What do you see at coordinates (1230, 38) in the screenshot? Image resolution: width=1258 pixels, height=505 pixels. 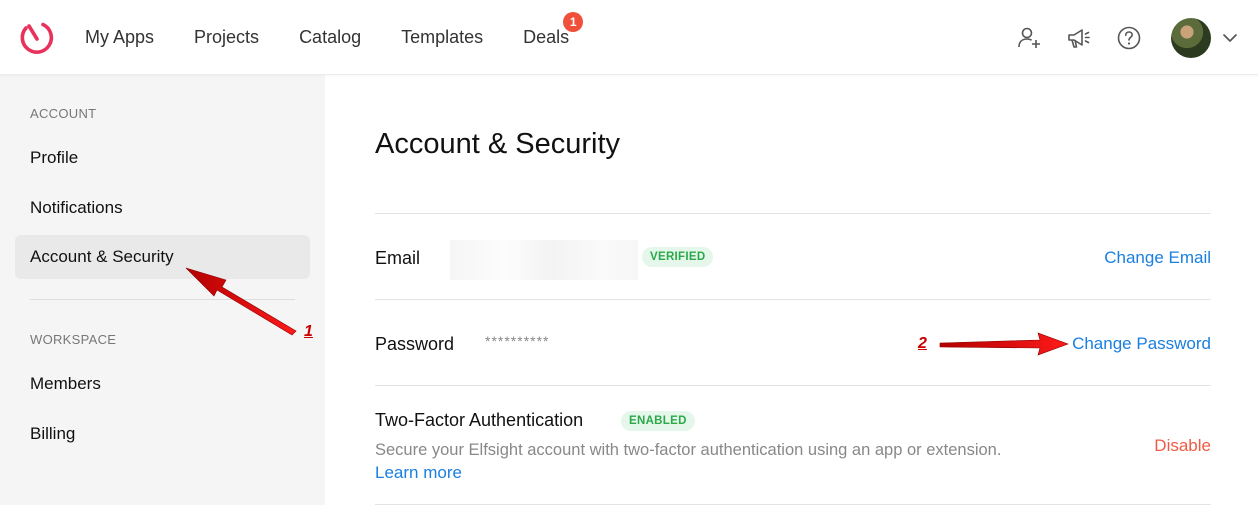 I see `chevron-down-icon` at bounding box center [1230, 38].